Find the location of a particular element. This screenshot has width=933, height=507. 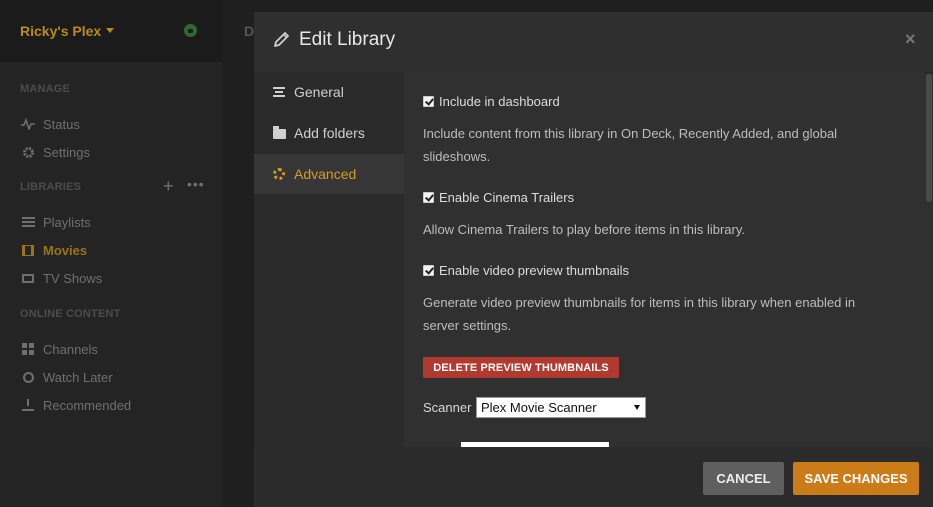

sidebar-item-watch-later: Watch Later is located at coordinates (66, 377).